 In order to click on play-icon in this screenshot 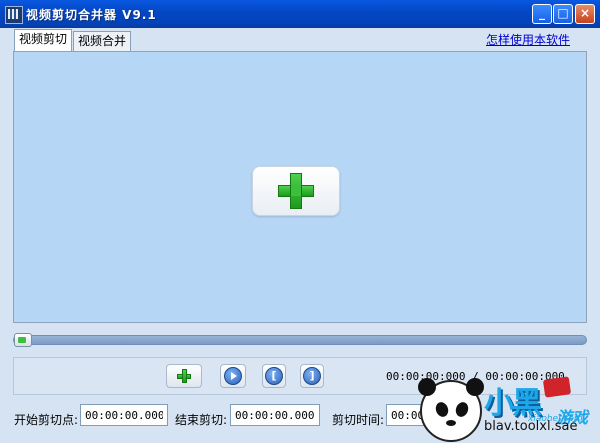, I will do `click(233, 376)`.